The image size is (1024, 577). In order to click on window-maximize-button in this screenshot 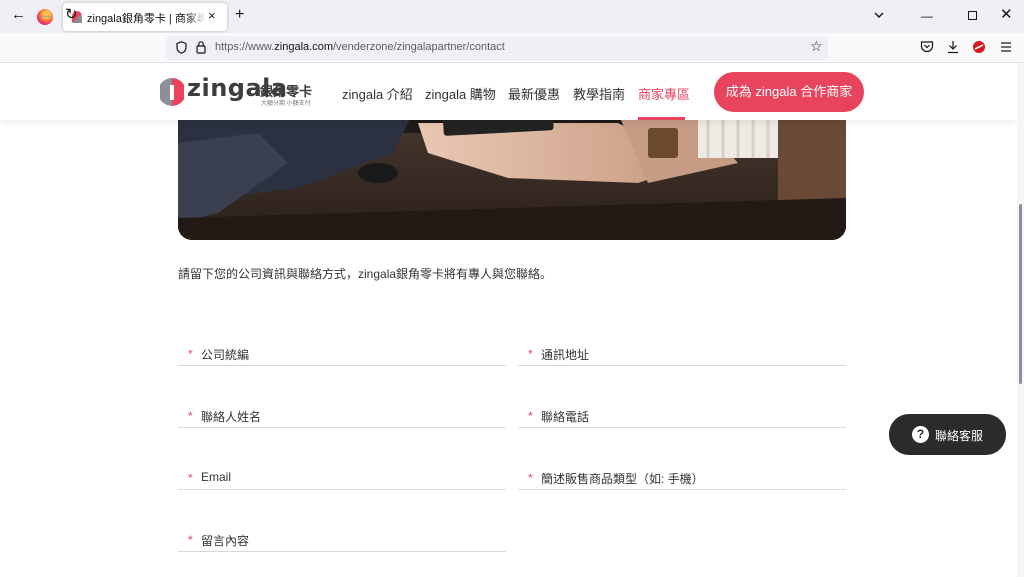, I will do `click(972, 15)`.